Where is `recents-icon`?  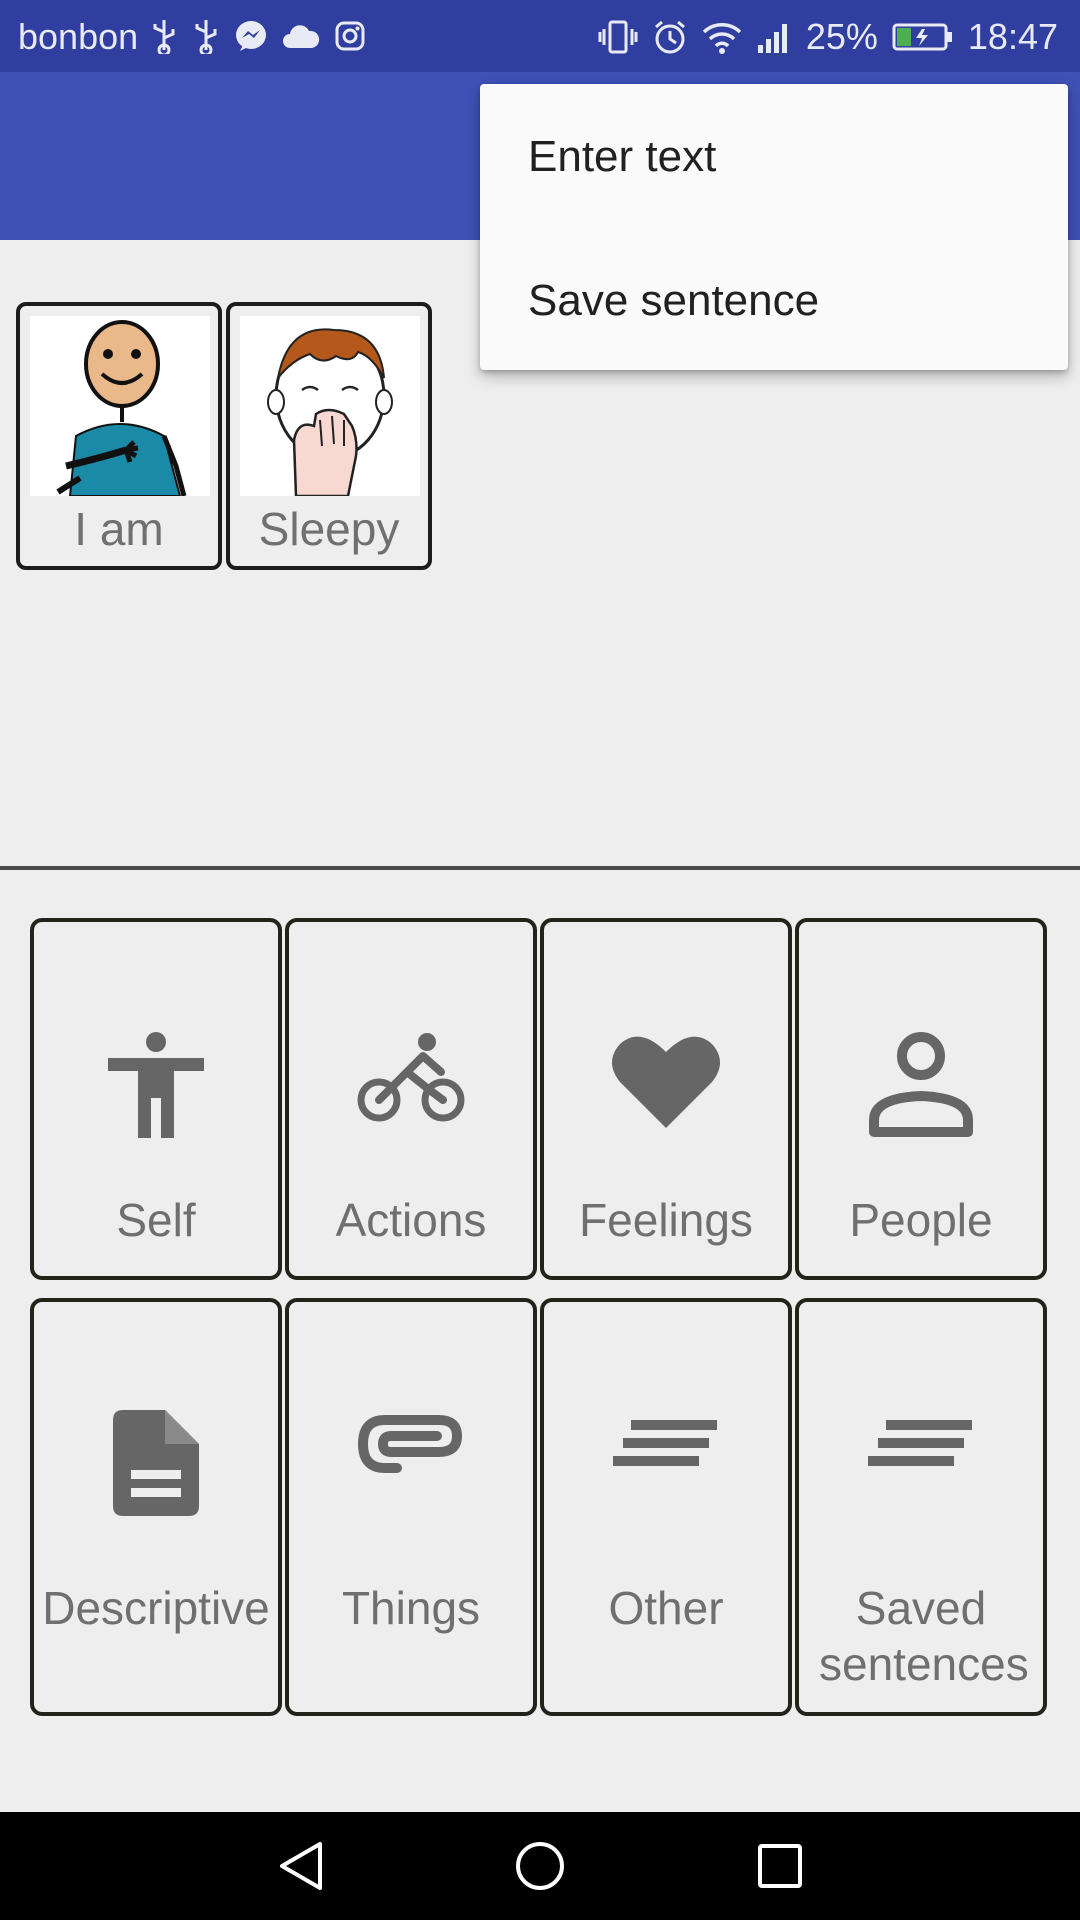 recents-icon is located at coordinates (780, 1866).